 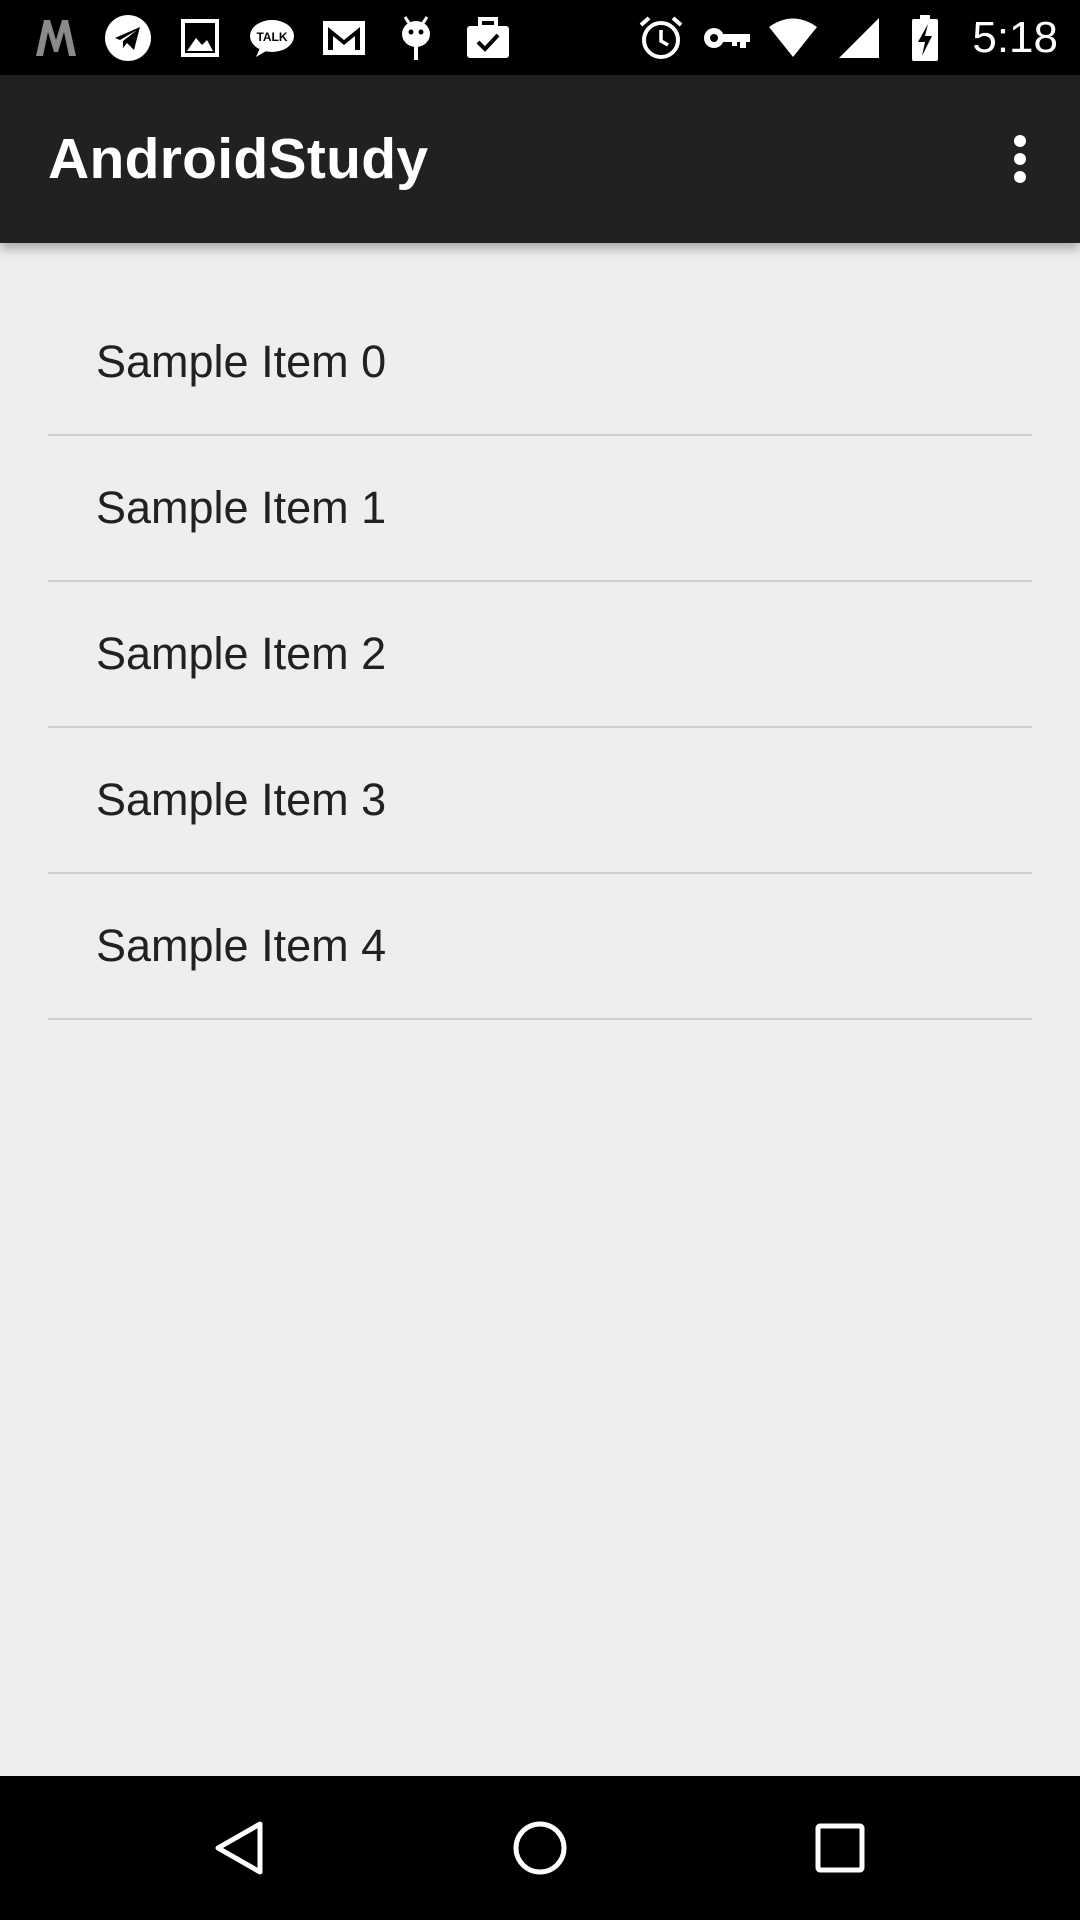 I want to click on gmail-icon, so click(x=344, y=38).